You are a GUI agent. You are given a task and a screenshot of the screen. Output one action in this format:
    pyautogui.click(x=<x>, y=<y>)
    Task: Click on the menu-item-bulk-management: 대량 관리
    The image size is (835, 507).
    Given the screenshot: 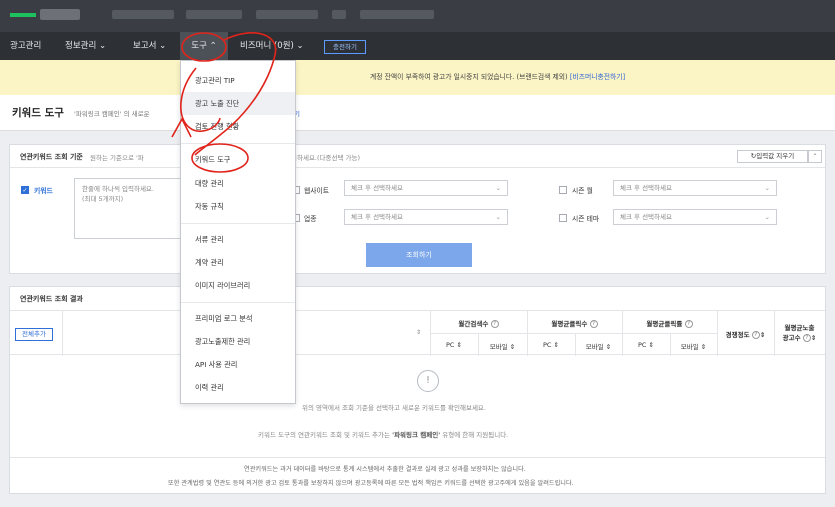 What is the action you would take?
    pyautogui.click(x=238, y=183)
    